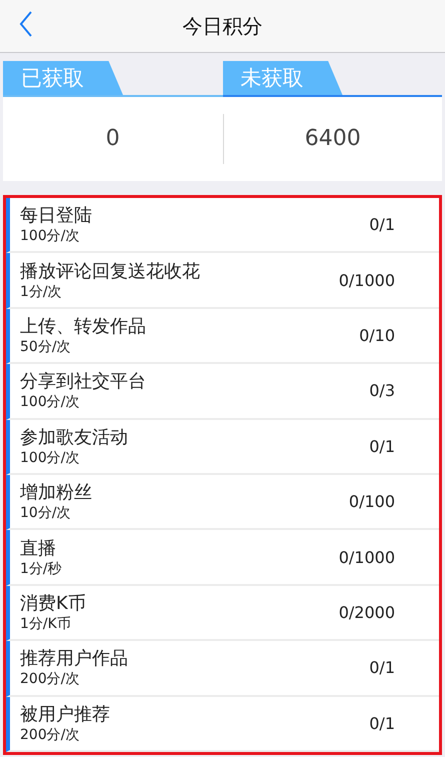  Describe the element at coordinates (53, 604) in the screenshot. I see `task-name: 消费K币` at that location.